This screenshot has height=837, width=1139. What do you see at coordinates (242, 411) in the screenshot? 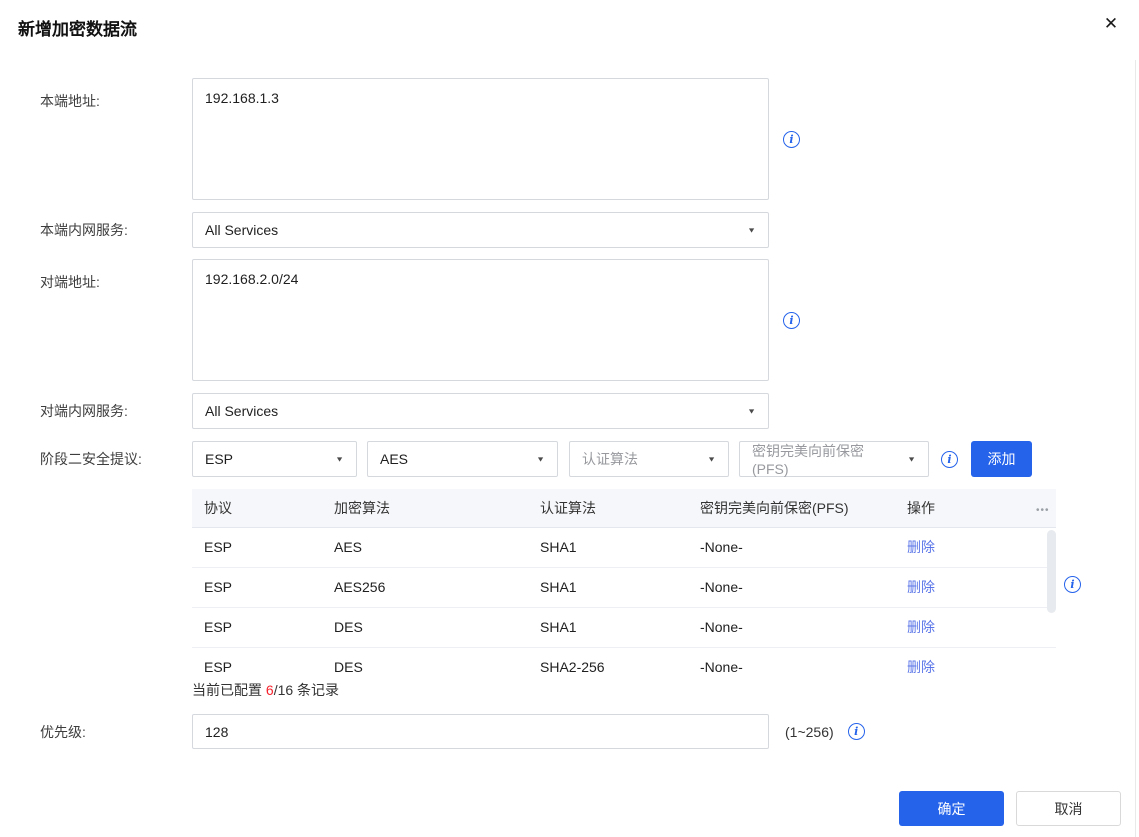
I see `peer-service-value: All Services` at bounding box center [242, 411].